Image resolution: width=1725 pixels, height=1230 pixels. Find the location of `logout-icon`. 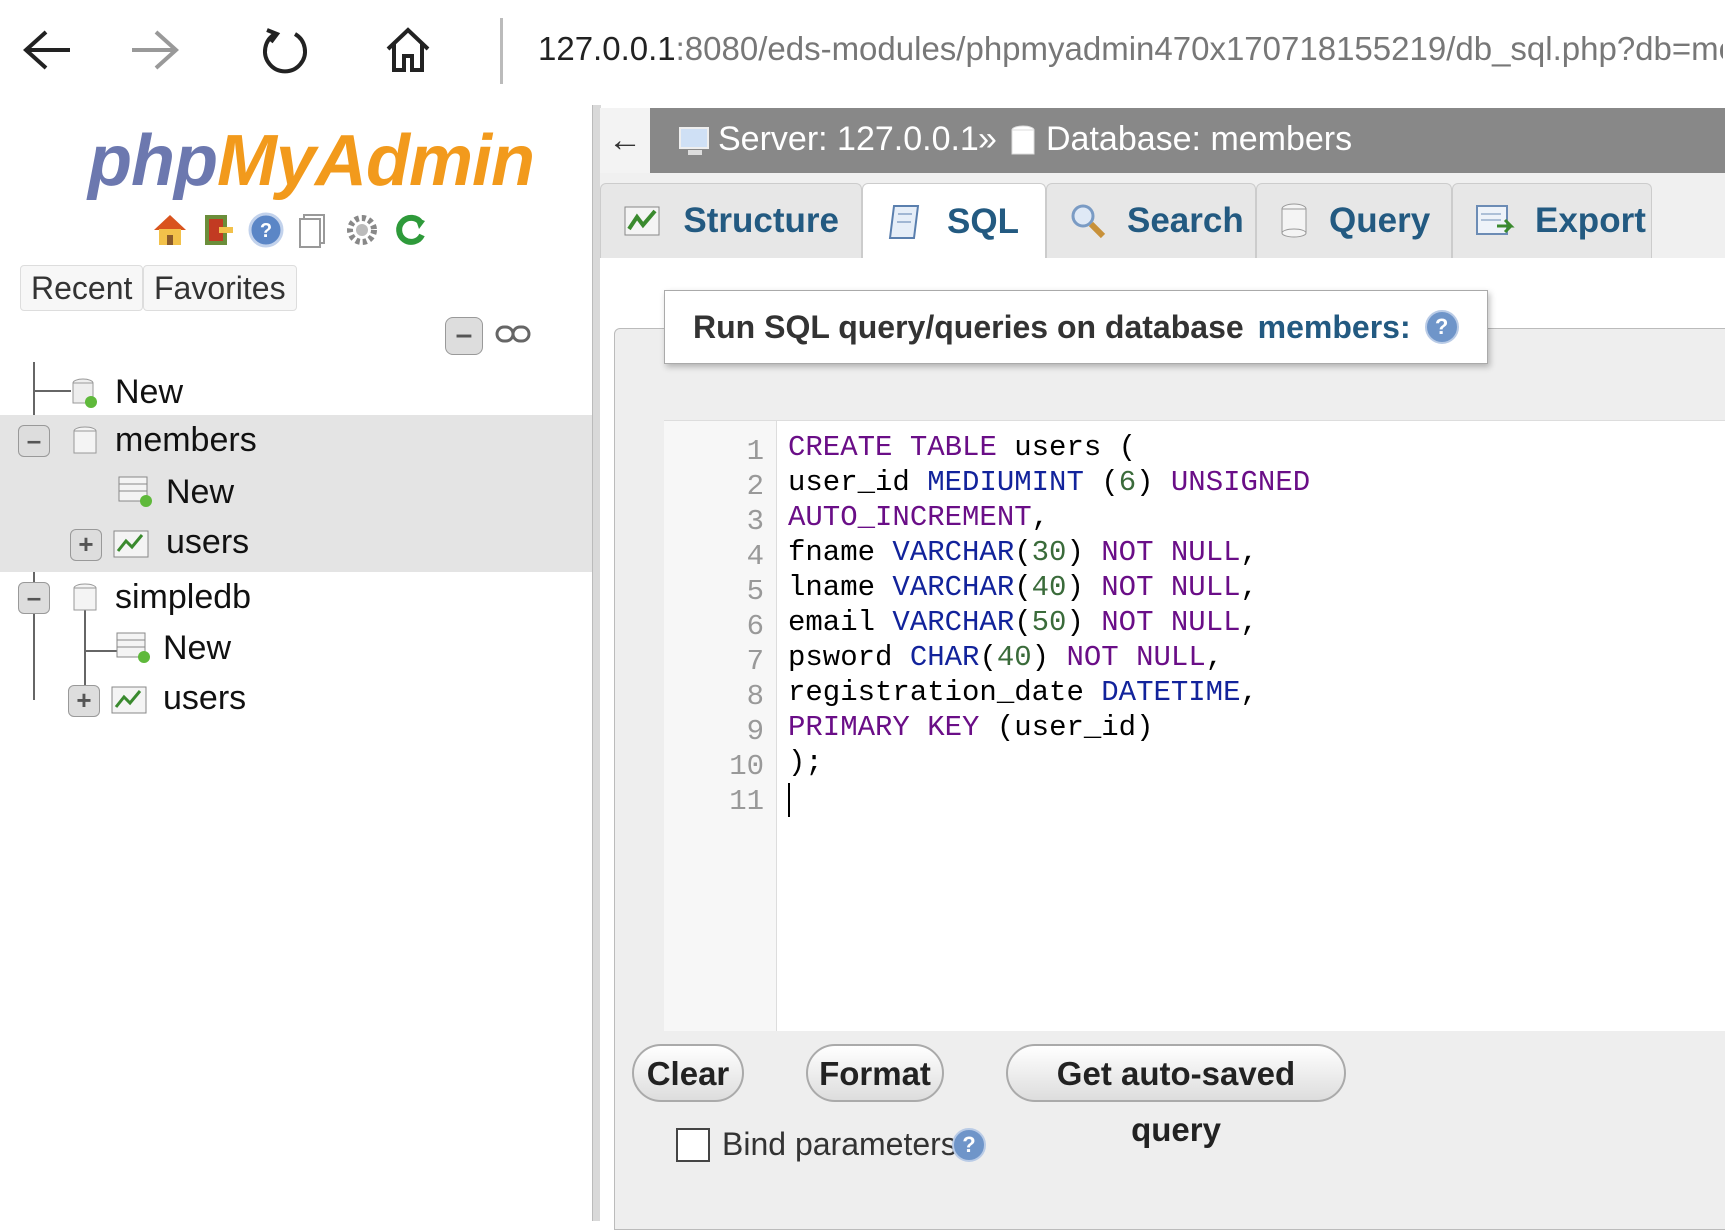

logout-icon is located at coordinates (218, 230).